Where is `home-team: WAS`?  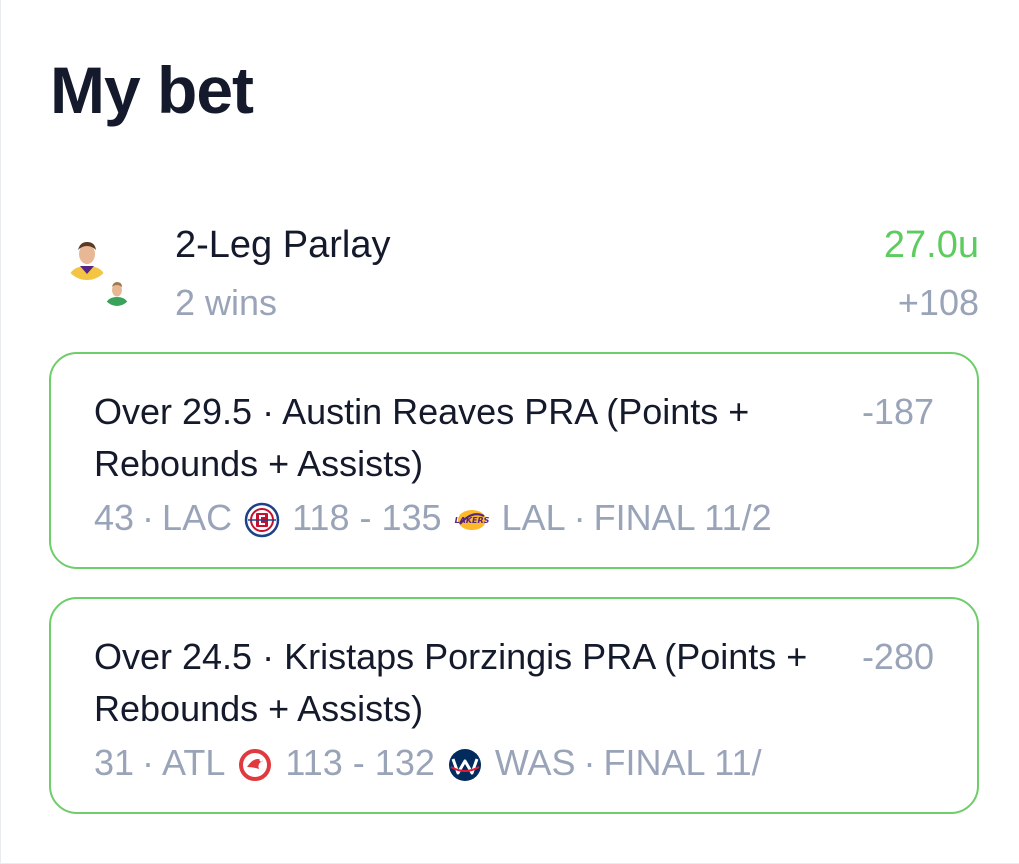
home-team: WAS is located at coordinates (535, 762).